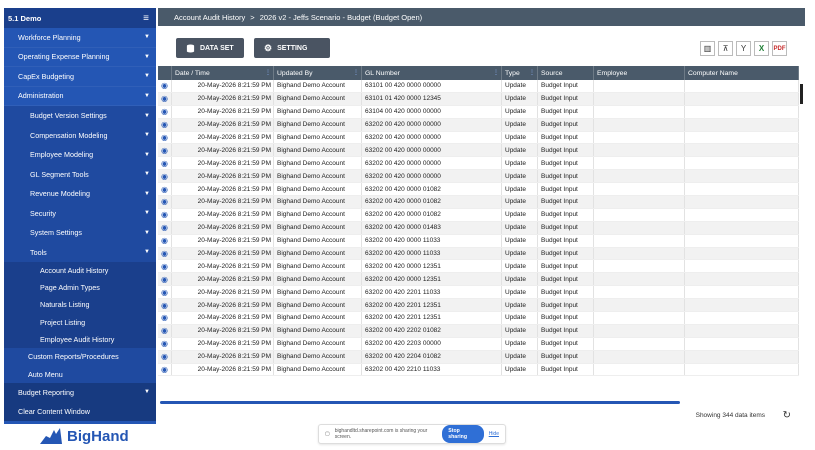 The width and height of the screenshot is (815, 450). Describe the element at coordinates (707, 48) in the screenshot. I see `columns-icon: ▥` at that location.